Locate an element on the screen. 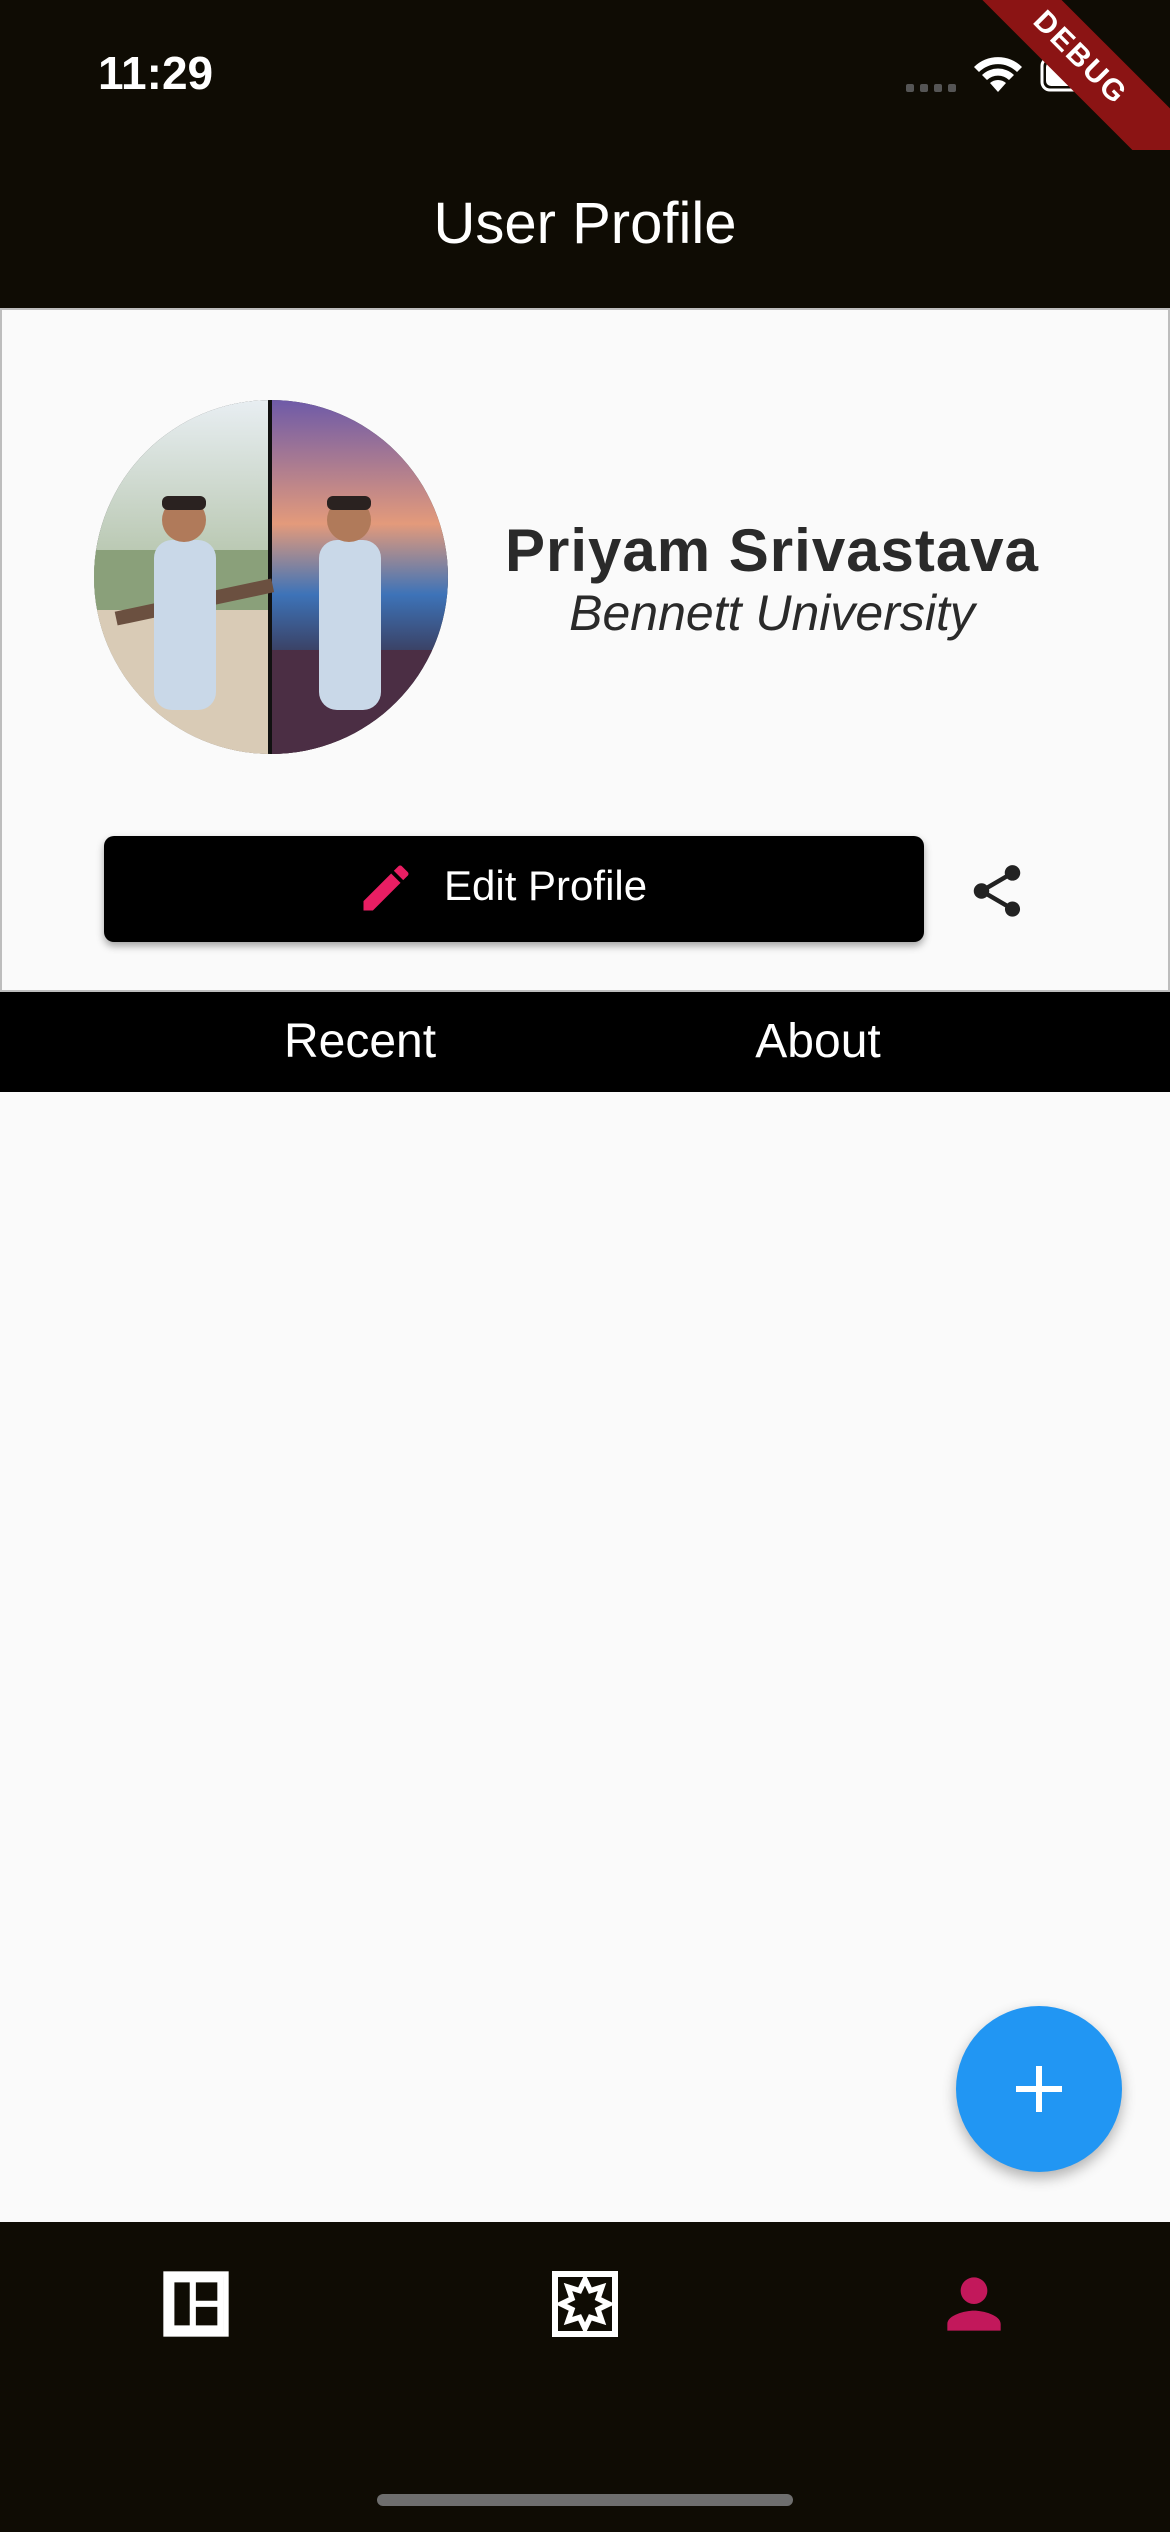  wifi-icon is located at coordinates (998, 74).